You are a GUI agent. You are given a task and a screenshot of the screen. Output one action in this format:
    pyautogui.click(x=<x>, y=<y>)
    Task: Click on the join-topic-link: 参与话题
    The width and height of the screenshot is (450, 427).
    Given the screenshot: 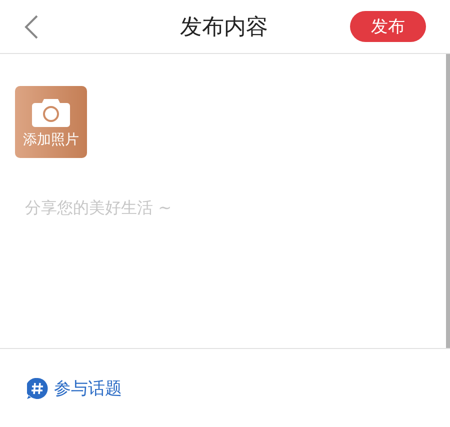 What is the action you would take?
    pyautogui.click(x=74, y=388)
    